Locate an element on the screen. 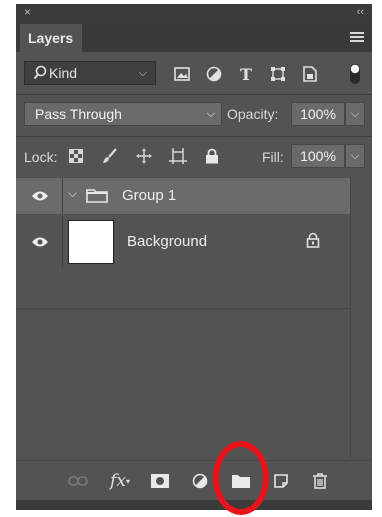 The image size is (382, 517). fill-label: Fill: is located at coordinates (273, 157).